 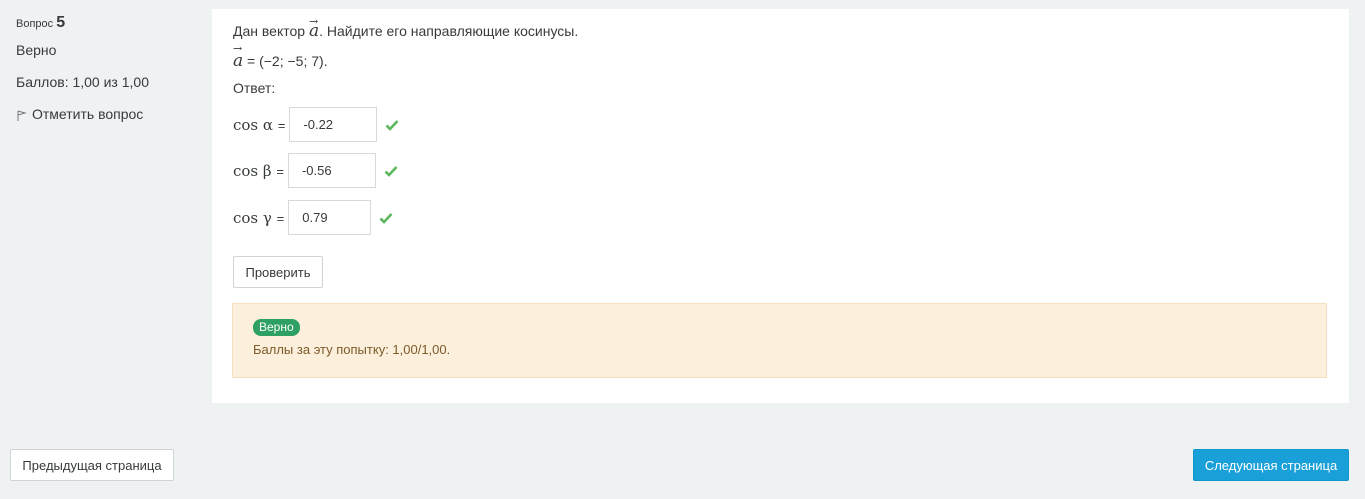 I want to click on cos-beta-label: cos β =, so click(x=258, y=170).